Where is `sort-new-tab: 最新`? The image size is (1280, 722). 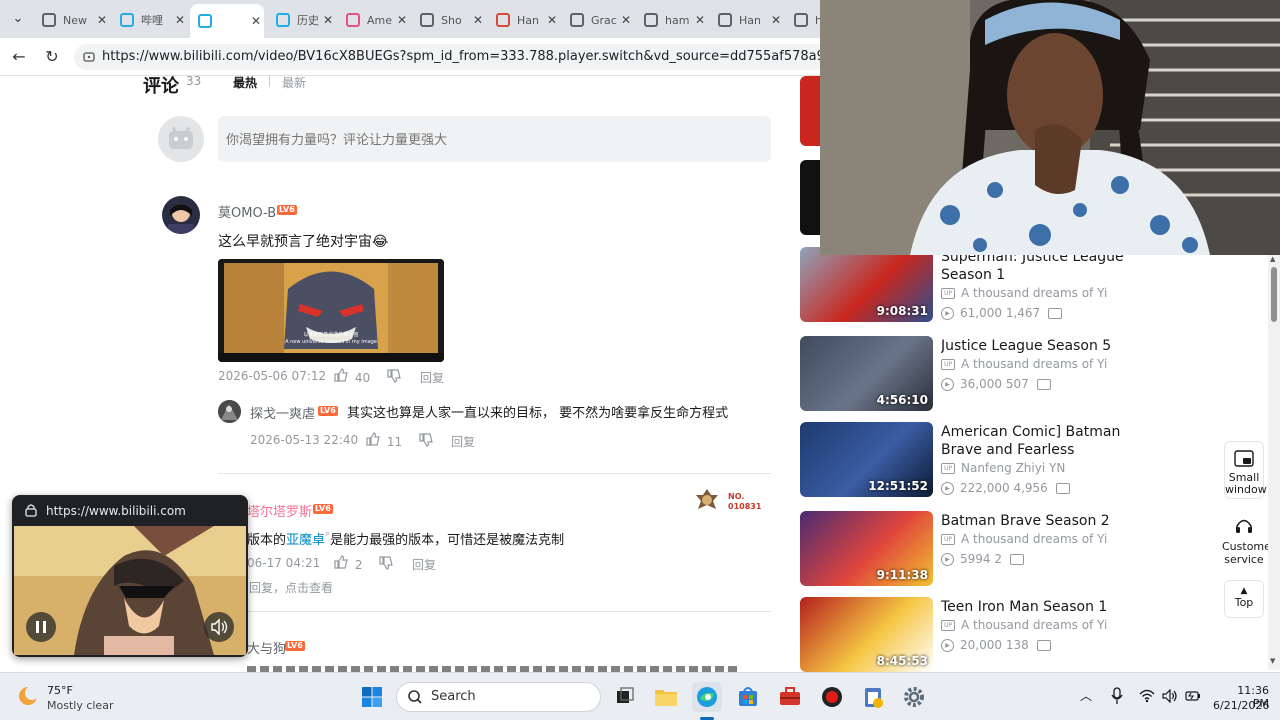 sort-new-tab: 最新 is located at coordinates (294, 82).